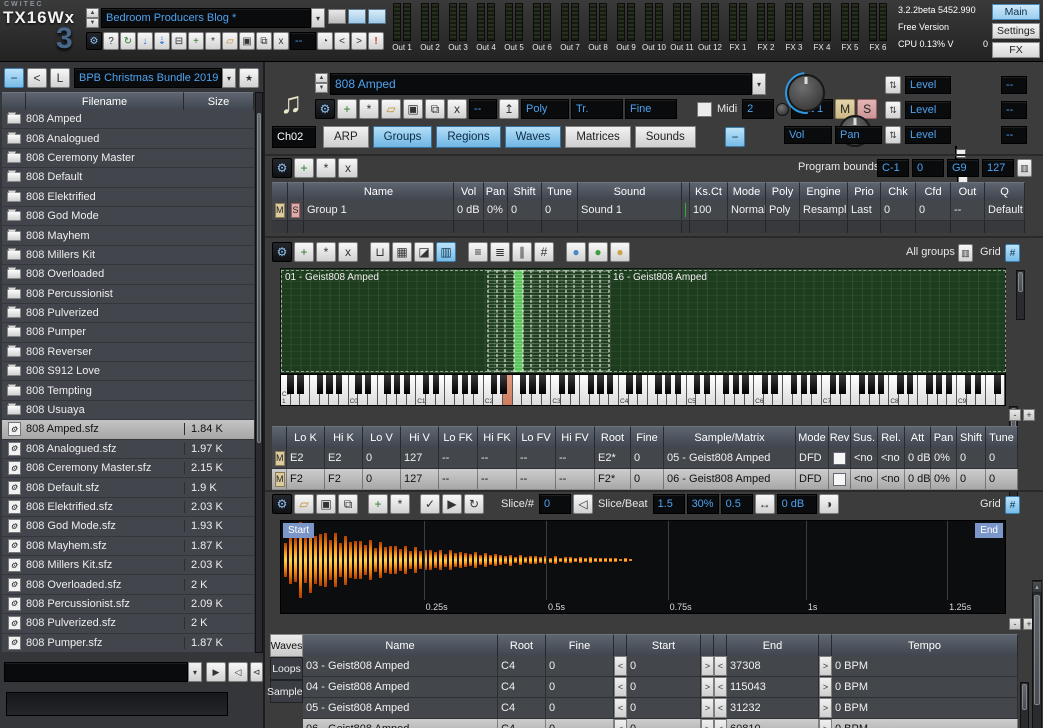  What do you see at coordinates (1005, 191) in the screenshot?
I see `column-header: Q` at bounding box center [1005, 191].